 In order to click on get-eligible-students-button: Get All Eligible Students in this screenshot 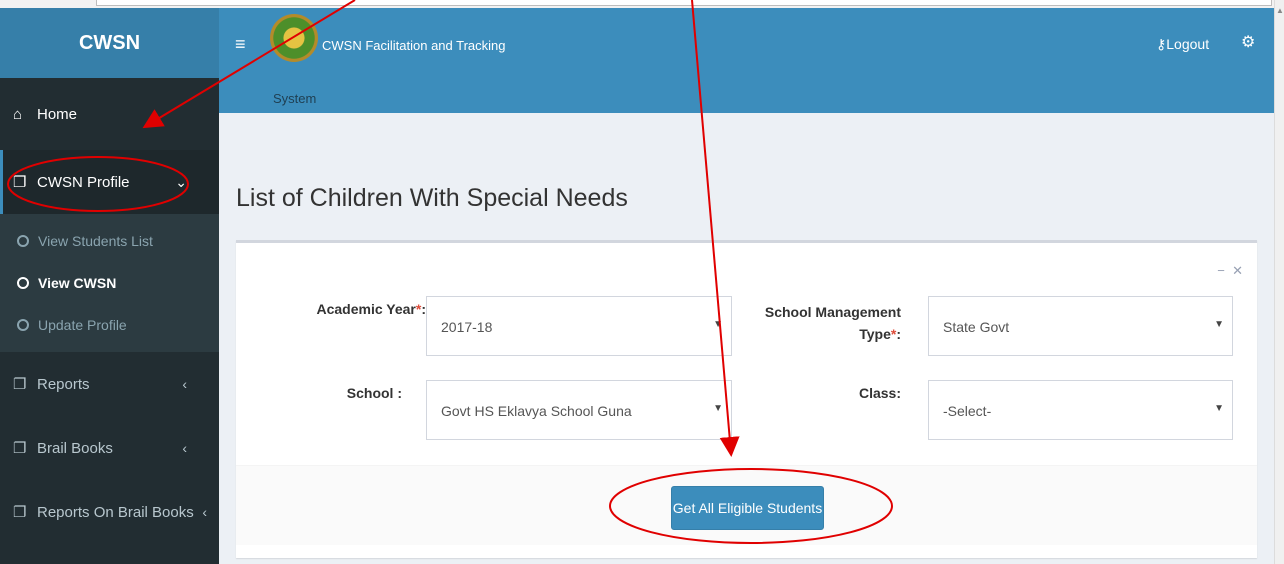, I will do `click(747, 508)`.